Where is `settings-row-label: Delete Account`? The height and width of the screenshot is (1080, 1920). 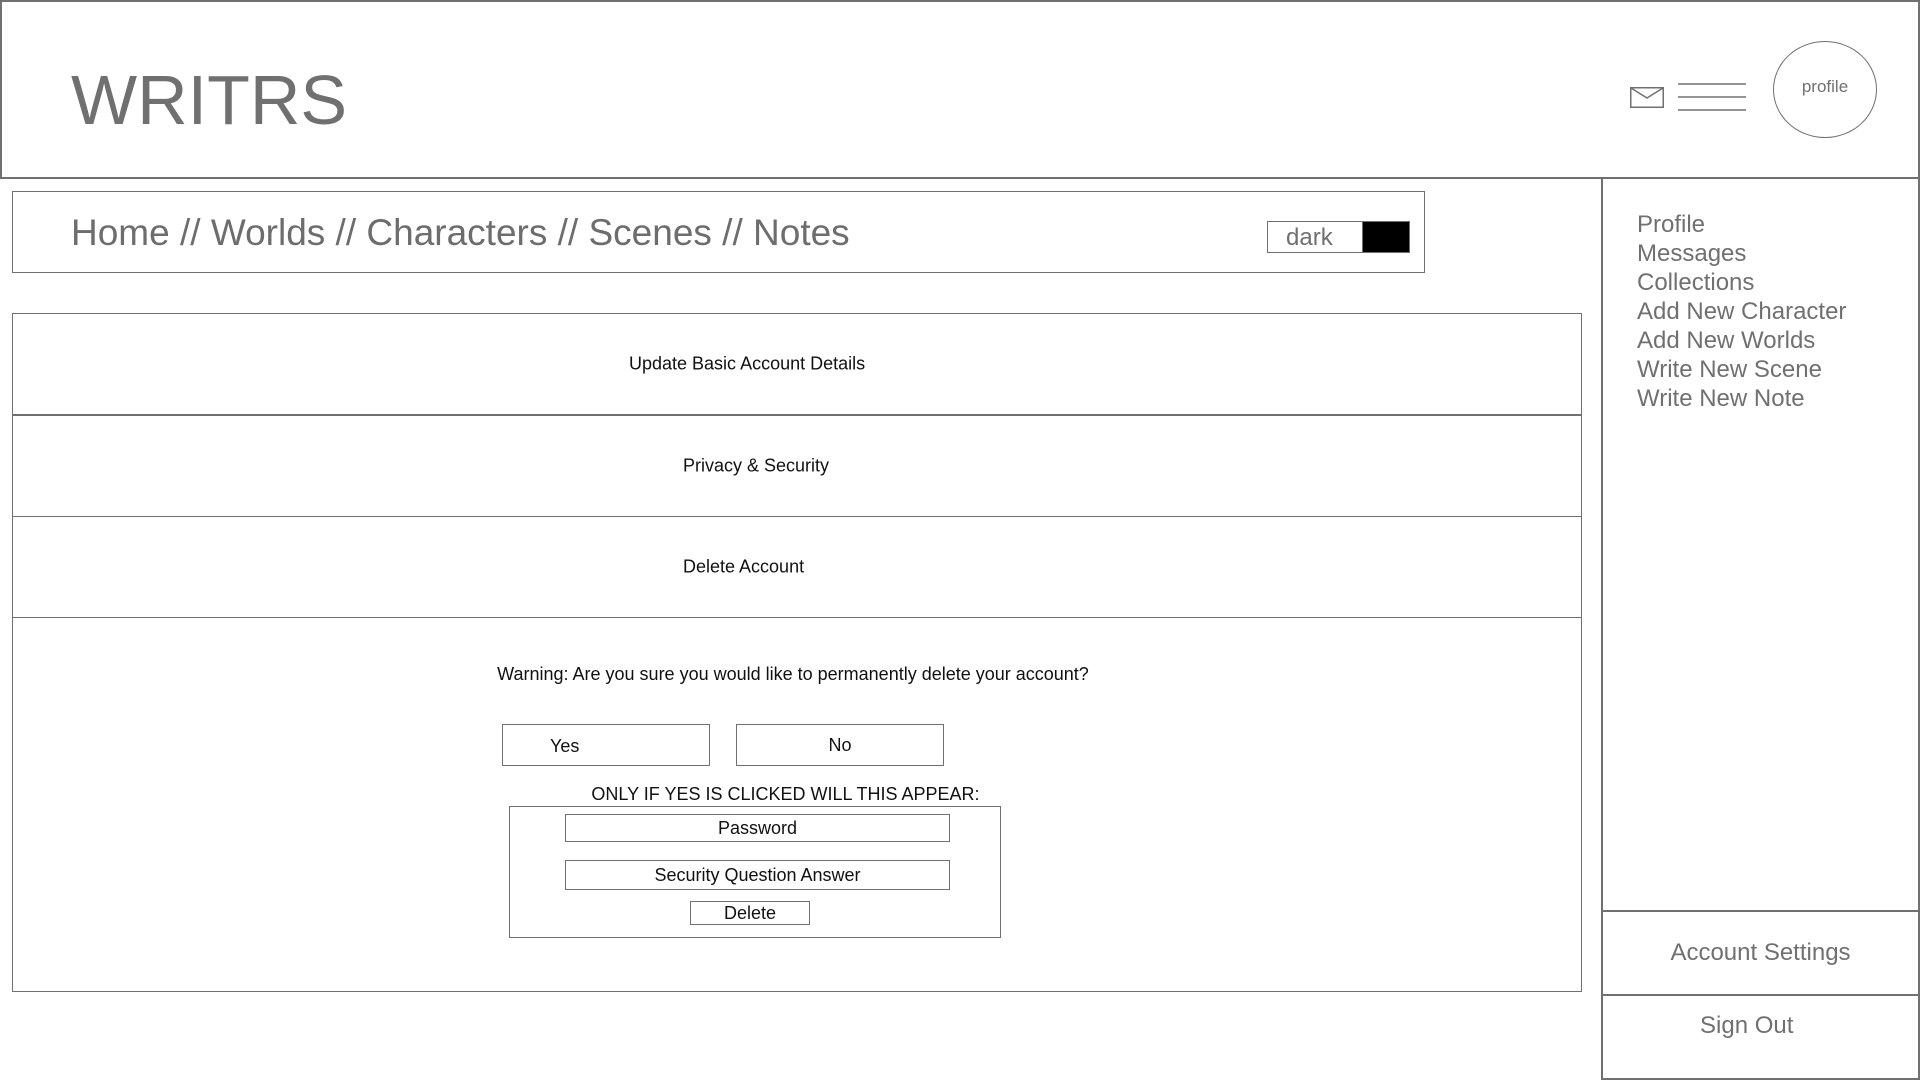
settings-row-label: Delete Account is located at coordinates (744, 566).